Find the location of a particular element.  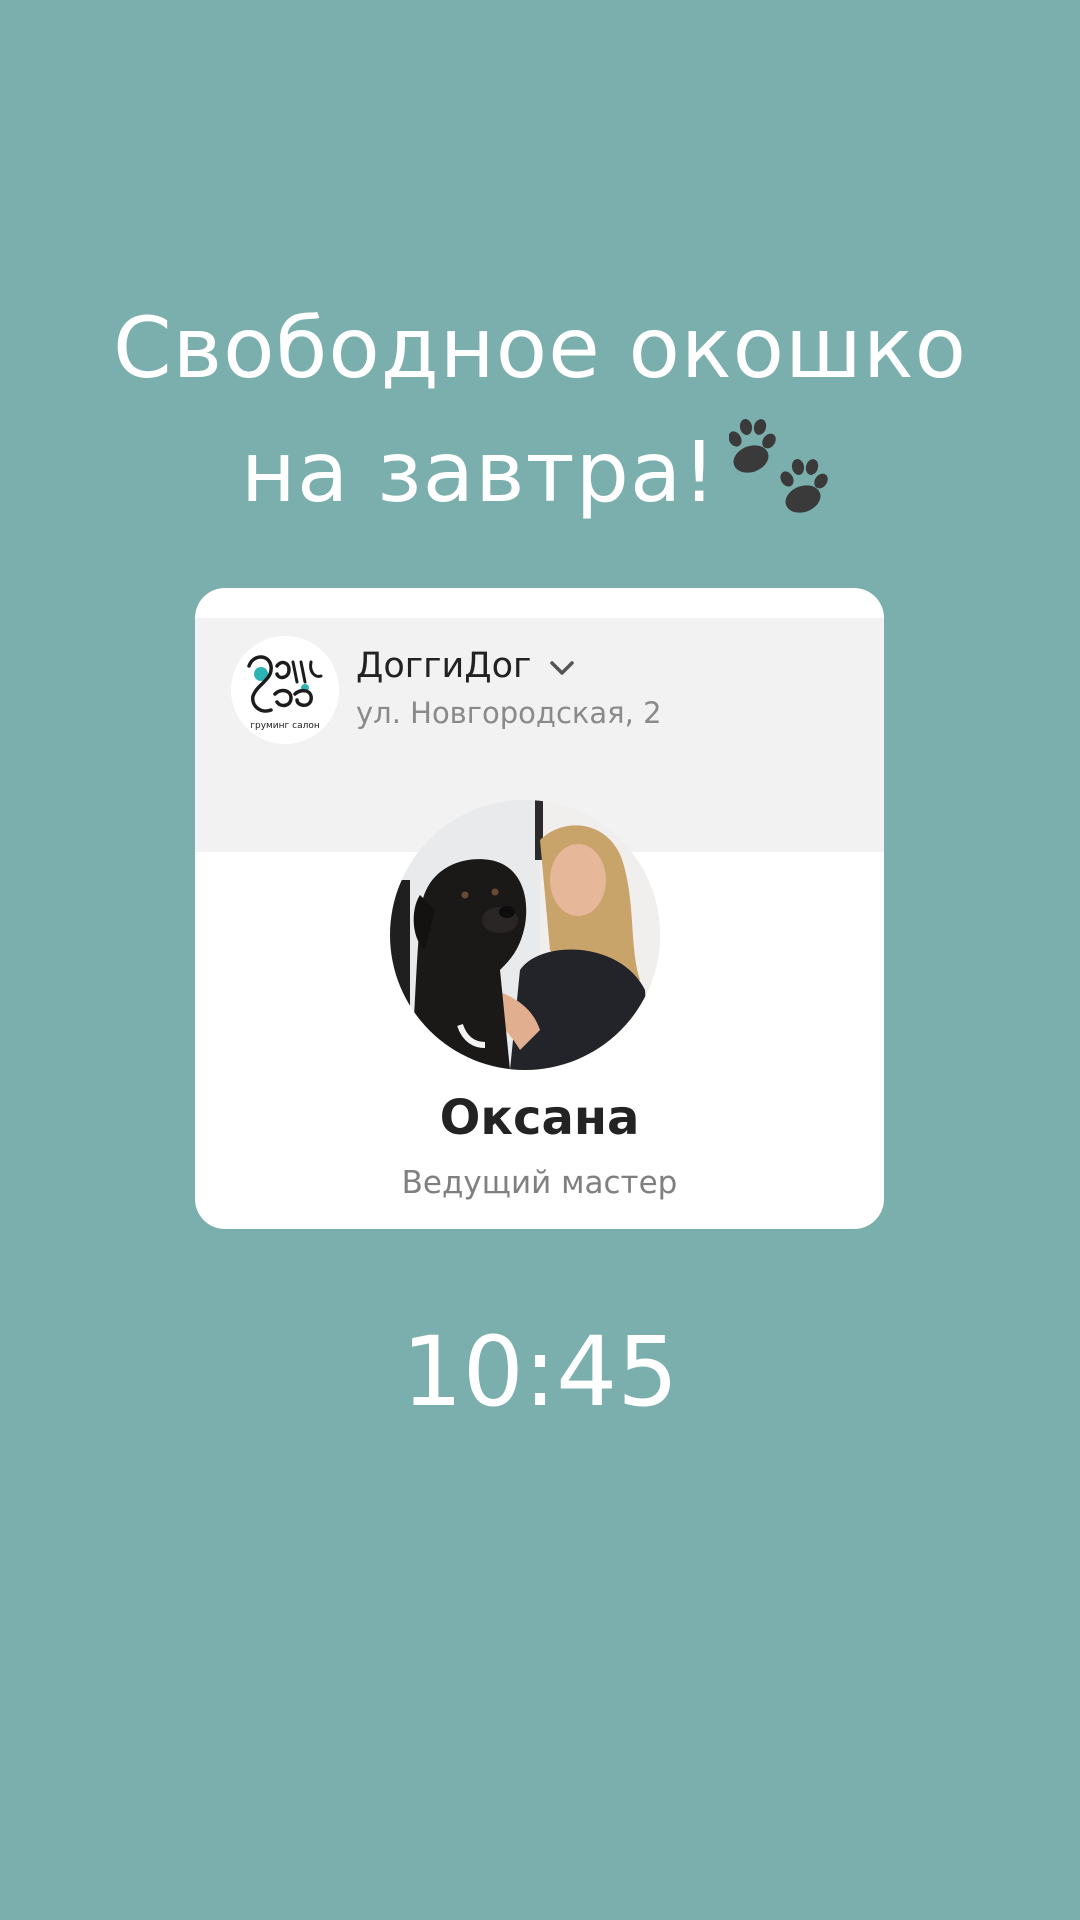

chevron-down-icon is located at coordinates (562, 668).